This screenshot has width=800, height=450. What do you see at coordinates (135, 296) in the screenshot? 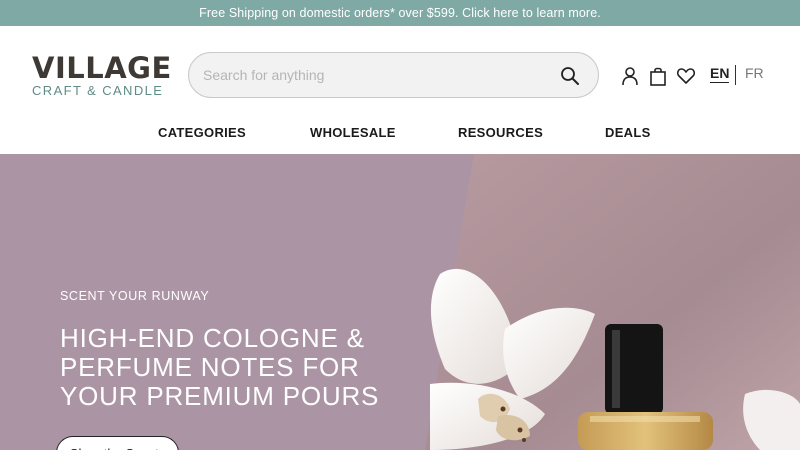
I see `hero-eyebrow: SCENT YOUR RUNWAY` at bounding box center [135, 296].